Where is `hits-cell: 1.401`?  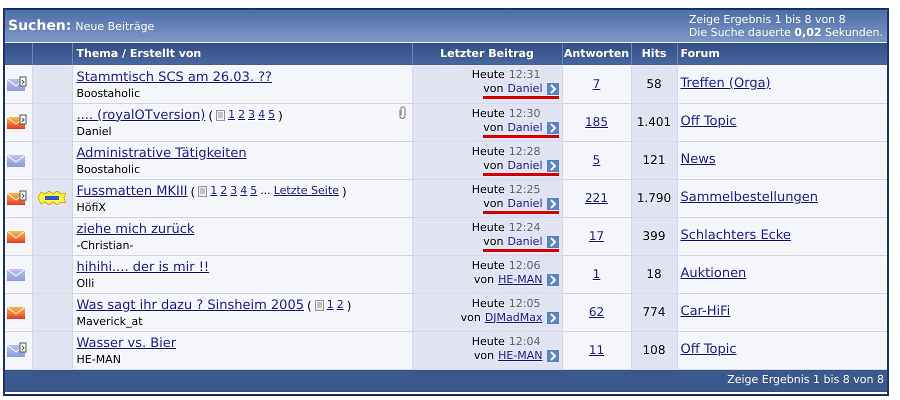
hits-cell: 1.401 is located at coordinates (654, 122).